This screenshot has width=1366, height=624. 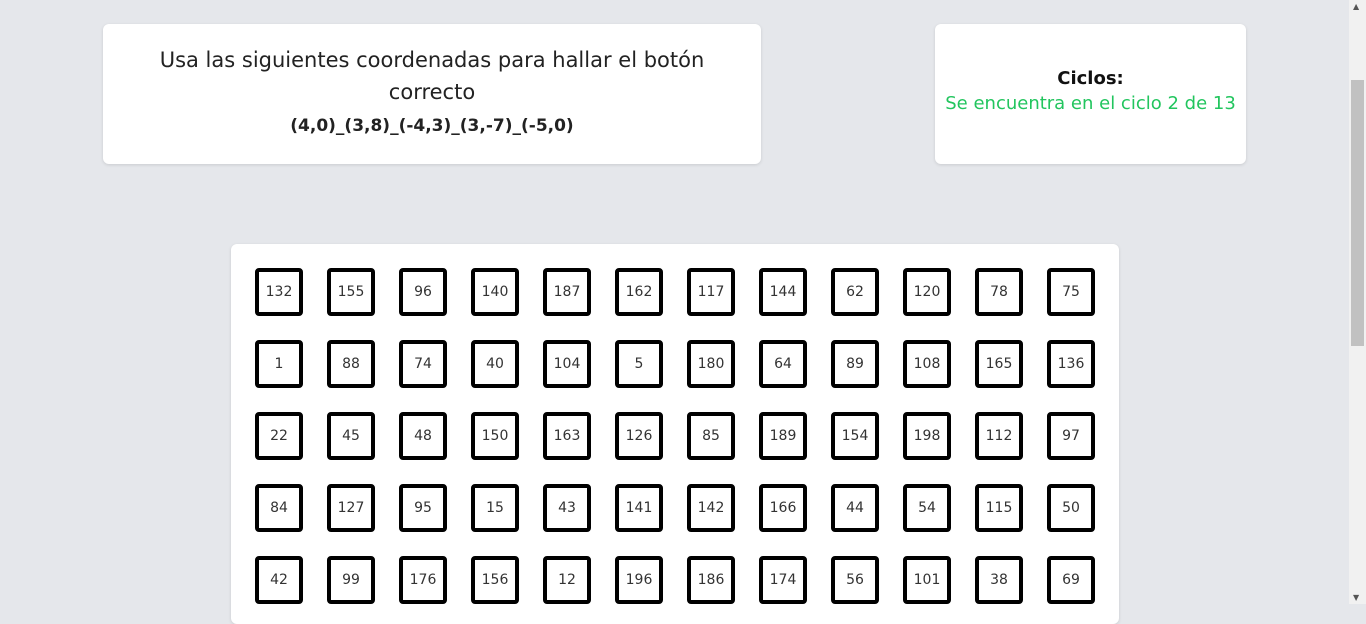 What do you see at coordinates (927, 580) in the screenshot?
I see `grid-button: 101` at bounding box center [927, 580].